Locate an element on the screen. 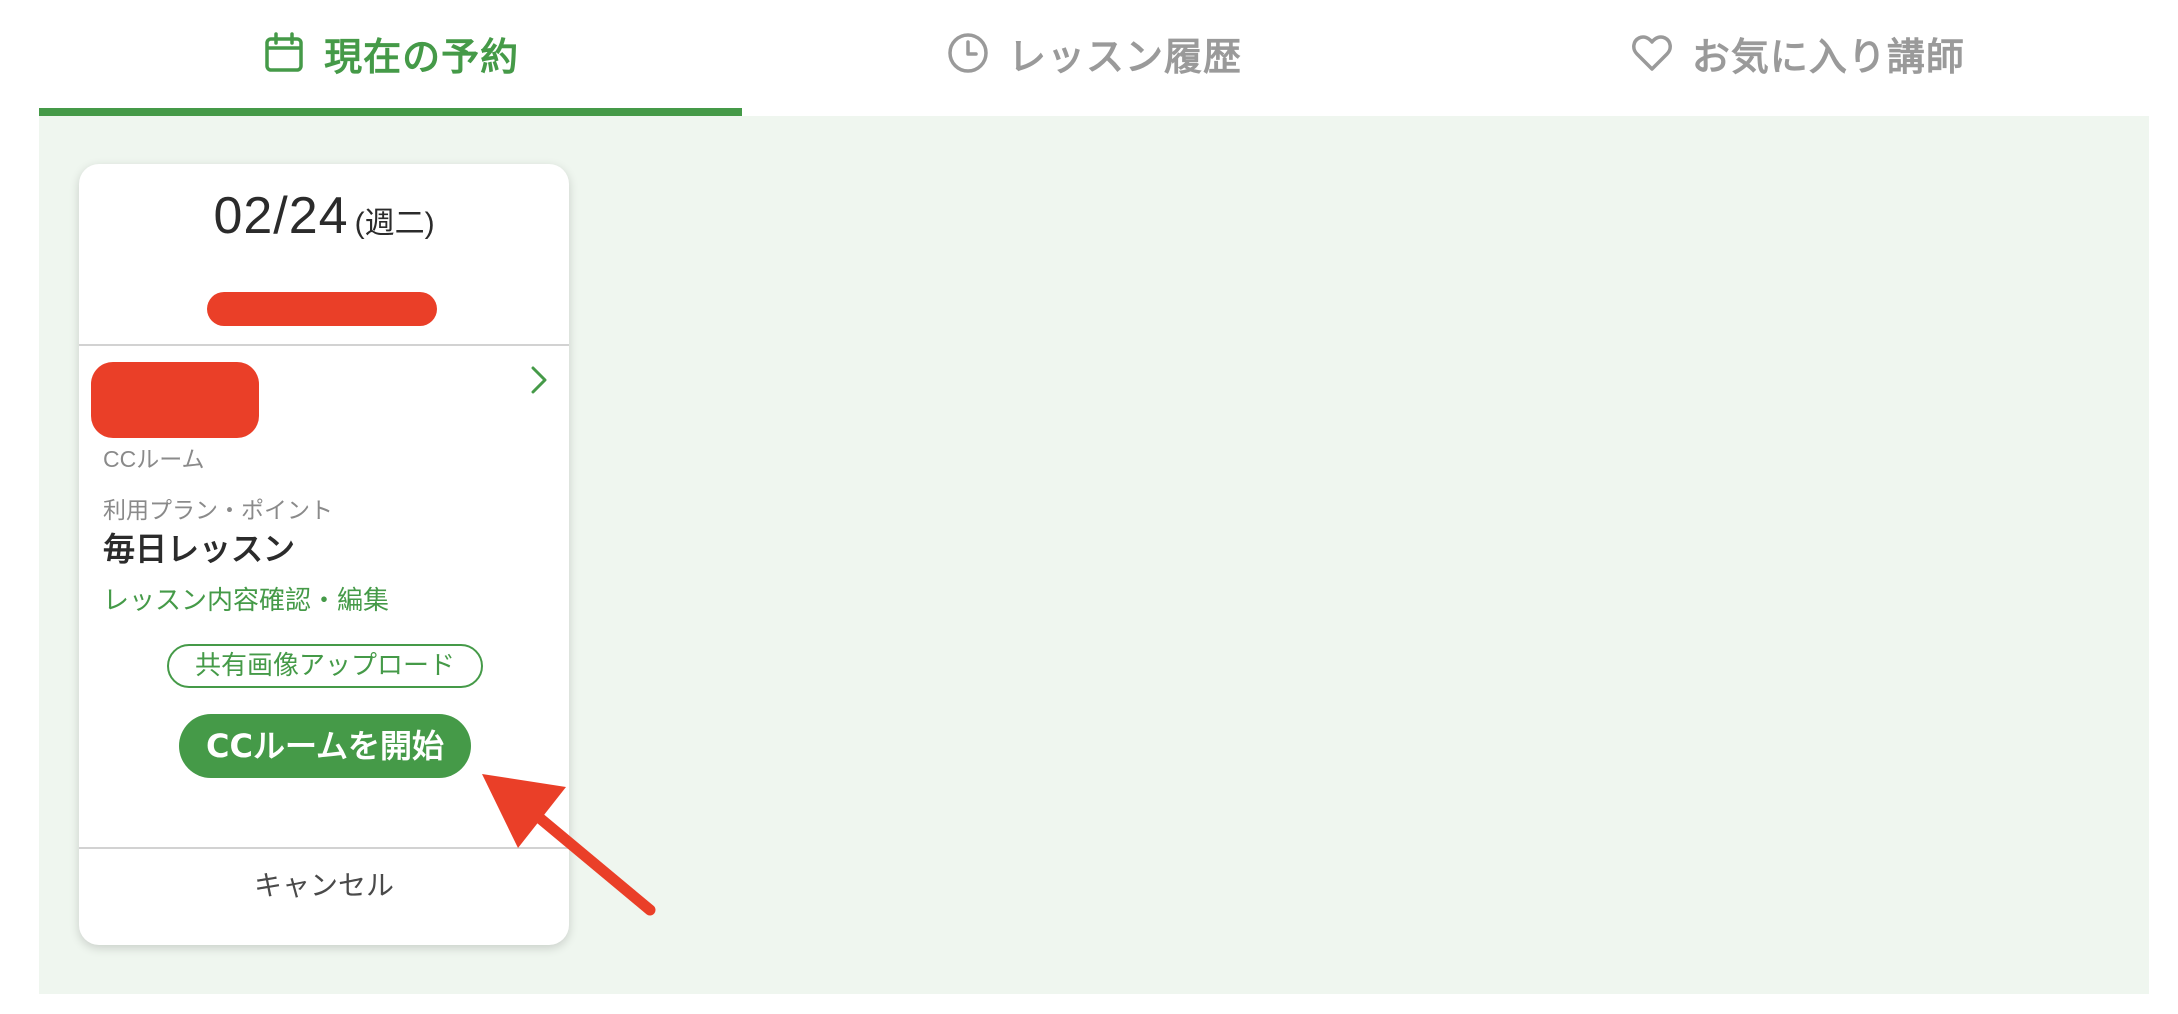  tab-lesson-history: レッスン履歴 is located at coordinates (1093, 53).